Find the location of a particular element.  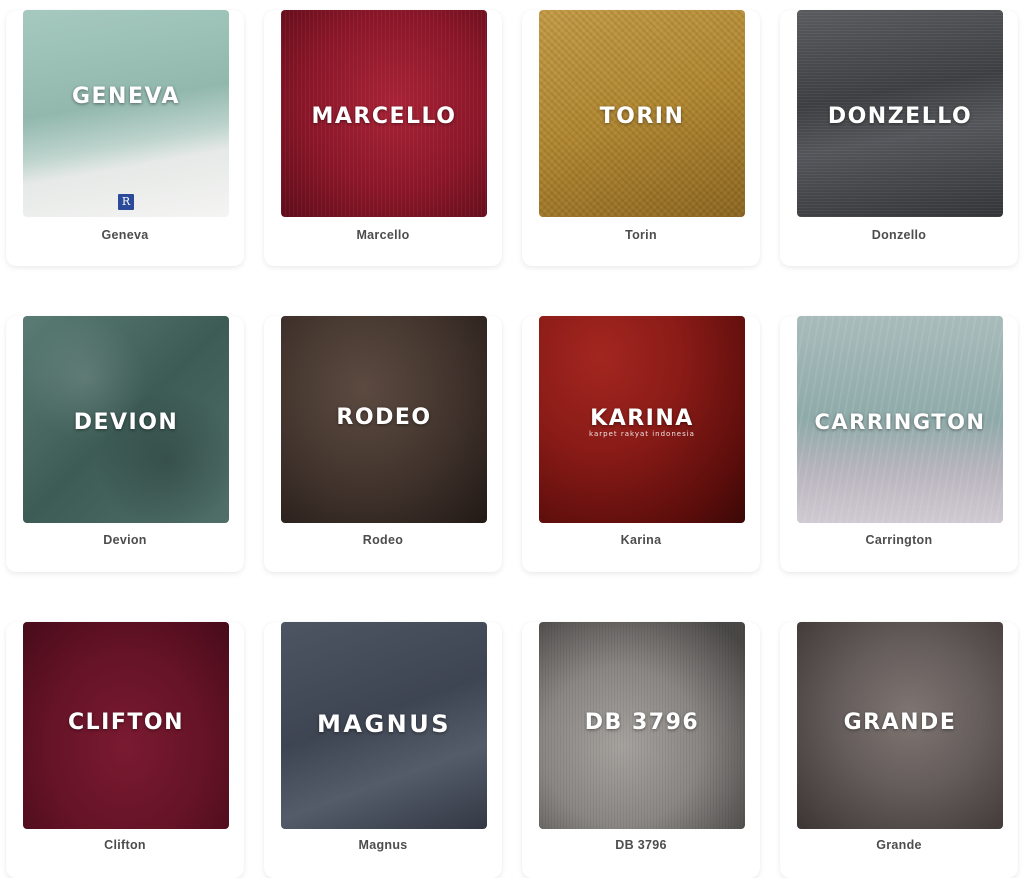

fabric-swatch-image: GENEVA R is located at coordinates (126, 113).